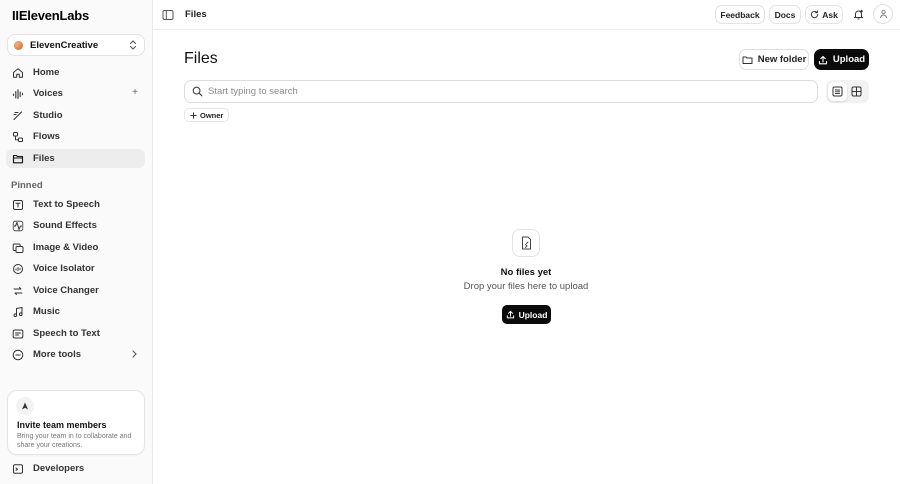  I want to click on studio-icon, so click(18, 116).